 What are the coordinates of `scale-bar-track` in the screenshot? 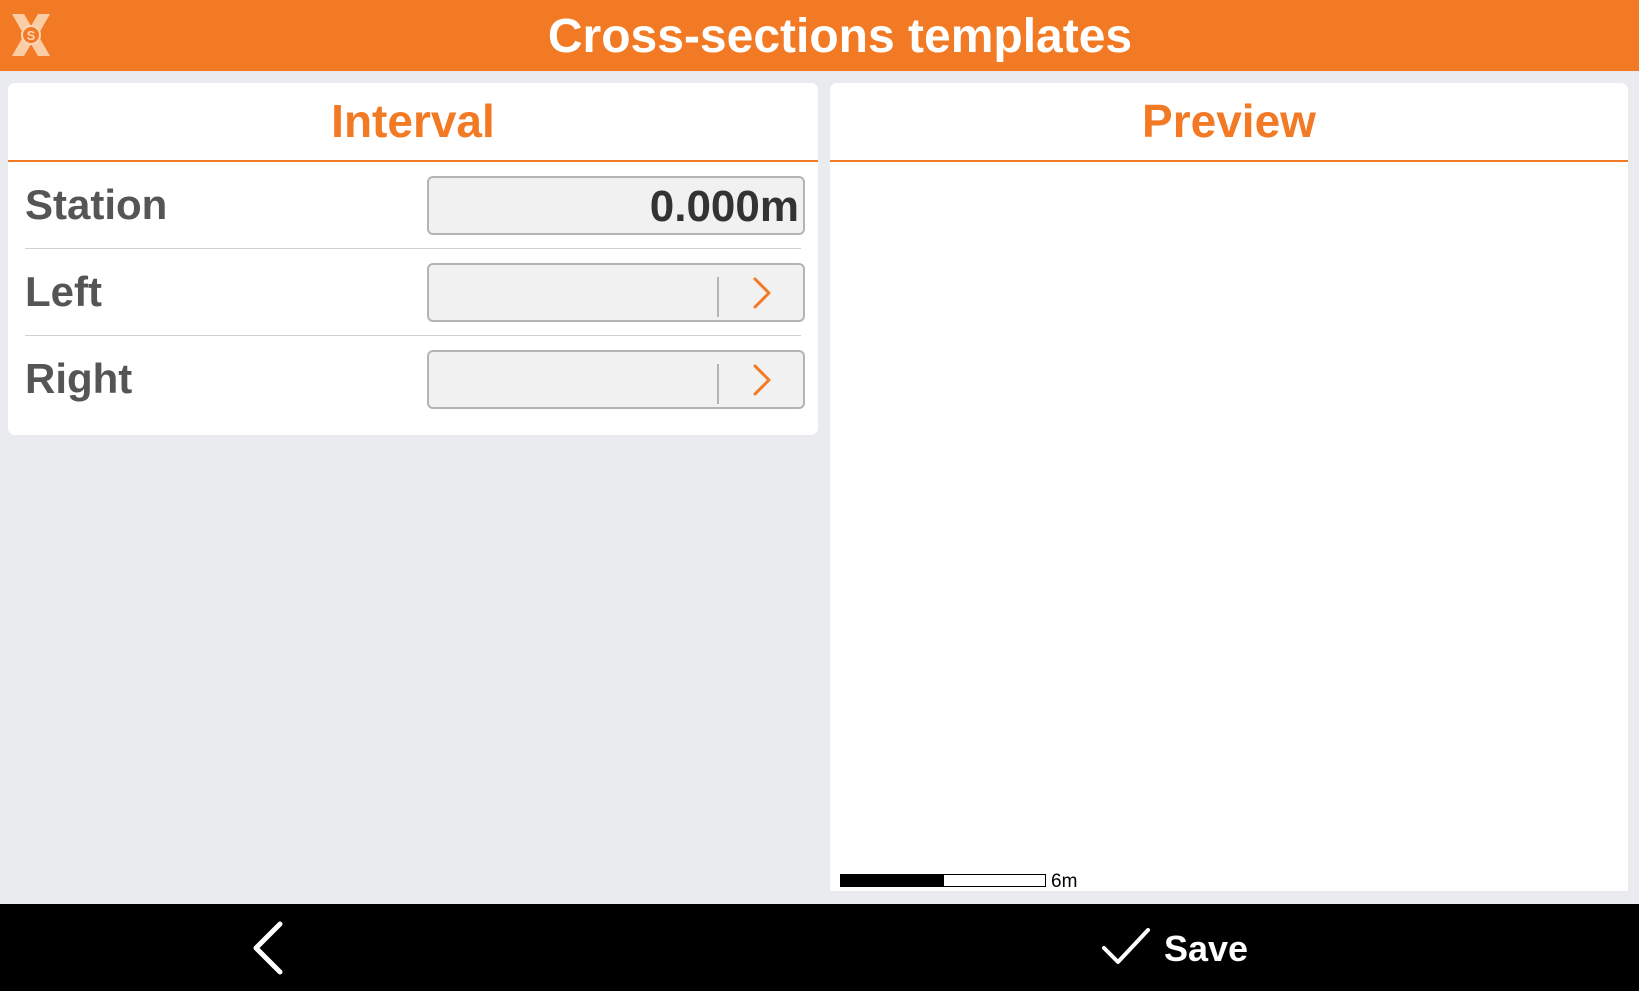 It's located at (943, 880).